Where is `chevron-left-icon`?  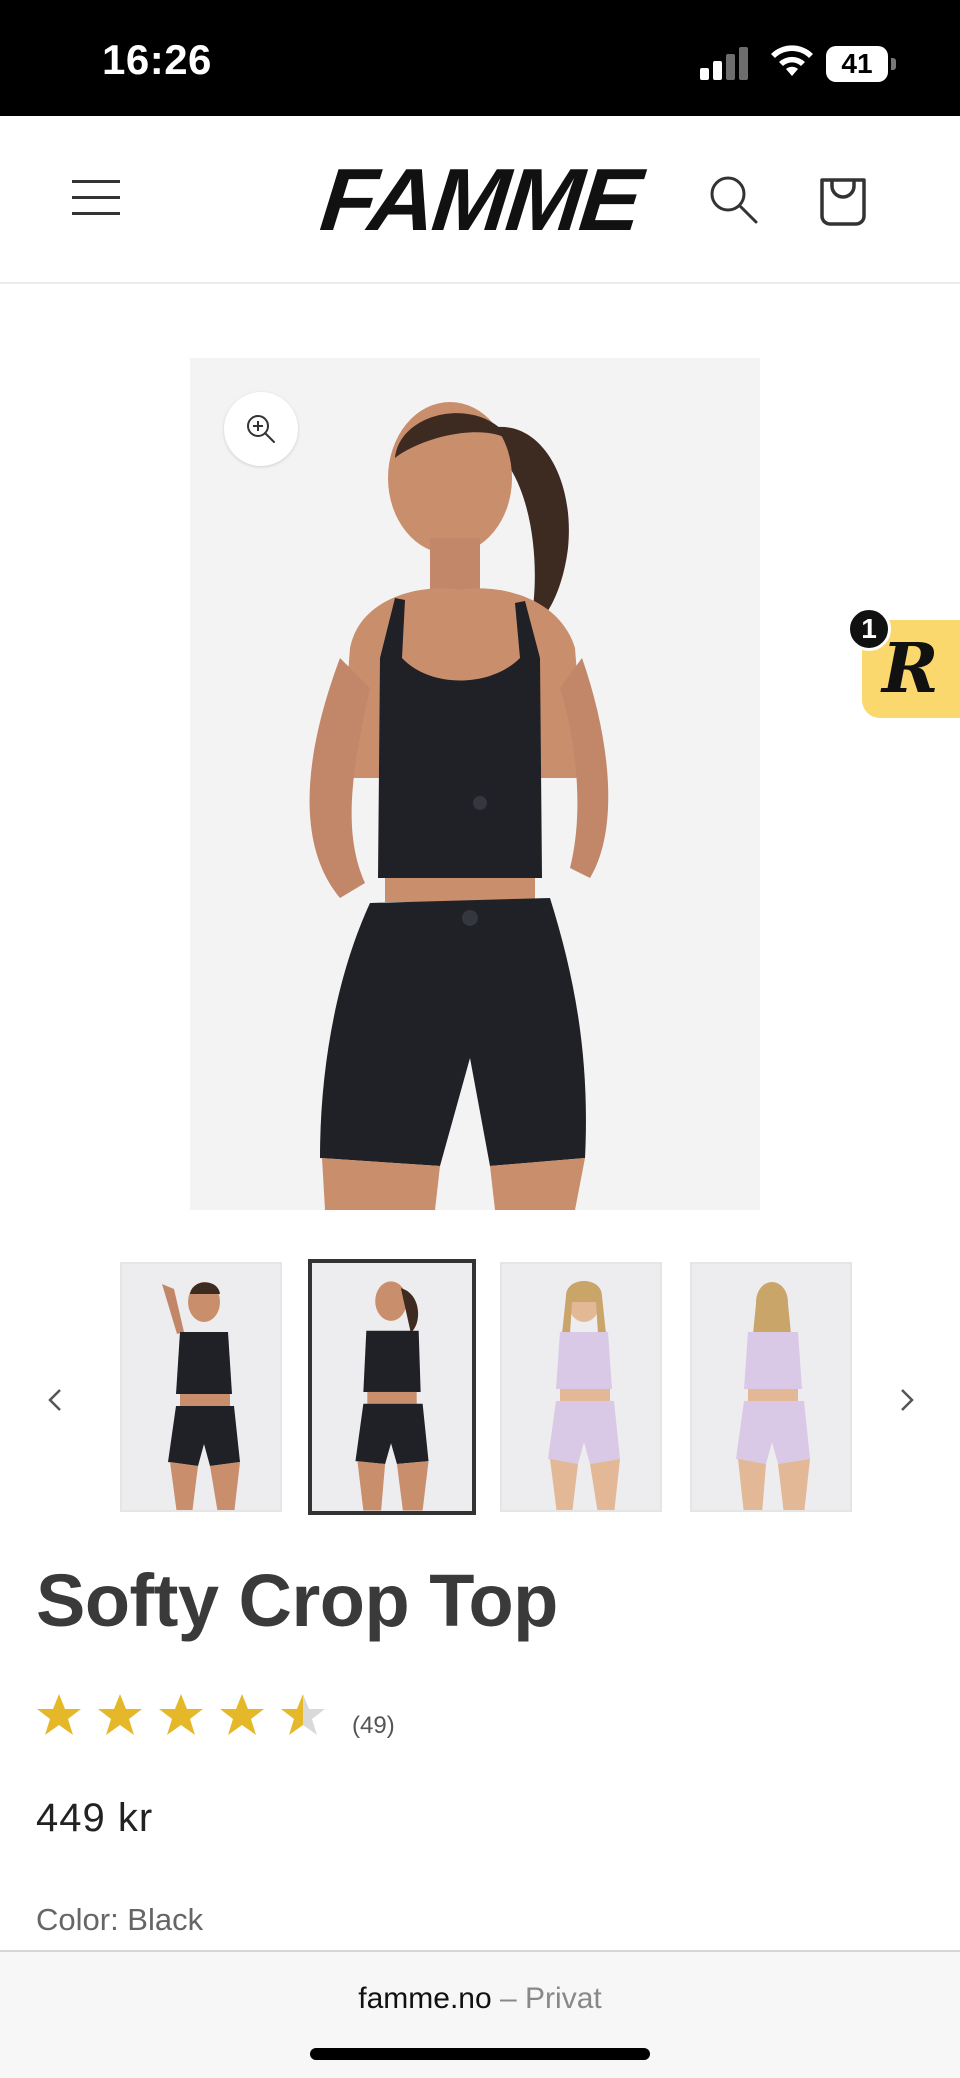
chevron-left-icon is located at coordinates (56, 1400).